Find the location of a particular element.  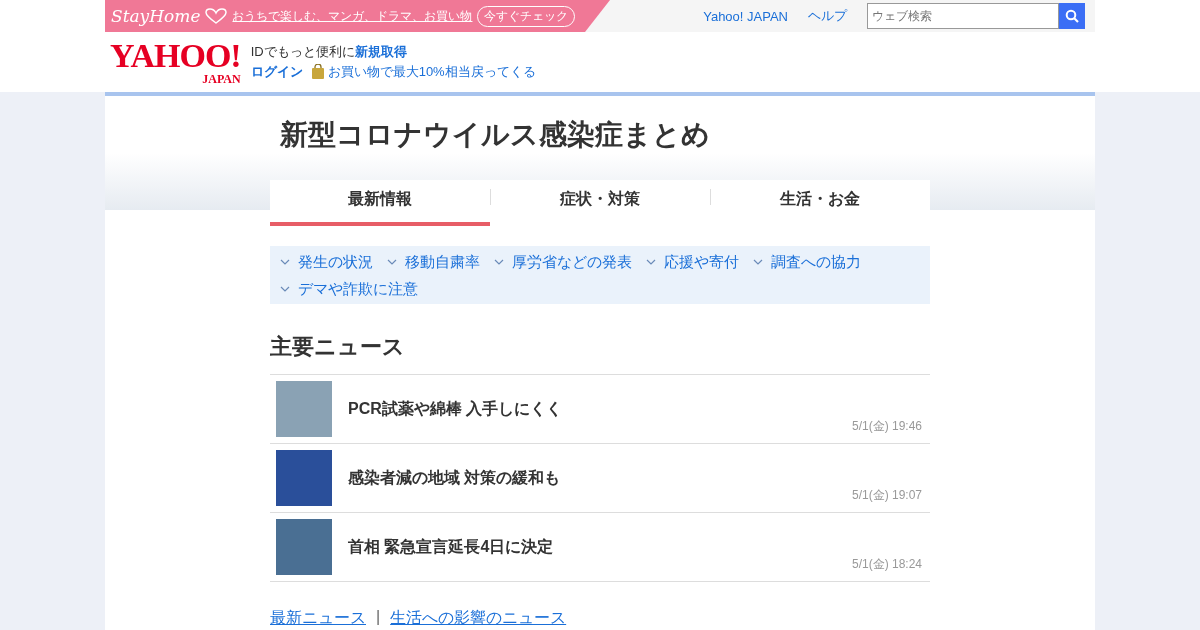

page-title: 新型コロナウイルス感染症まとめ is located at coordinates (495, 135).